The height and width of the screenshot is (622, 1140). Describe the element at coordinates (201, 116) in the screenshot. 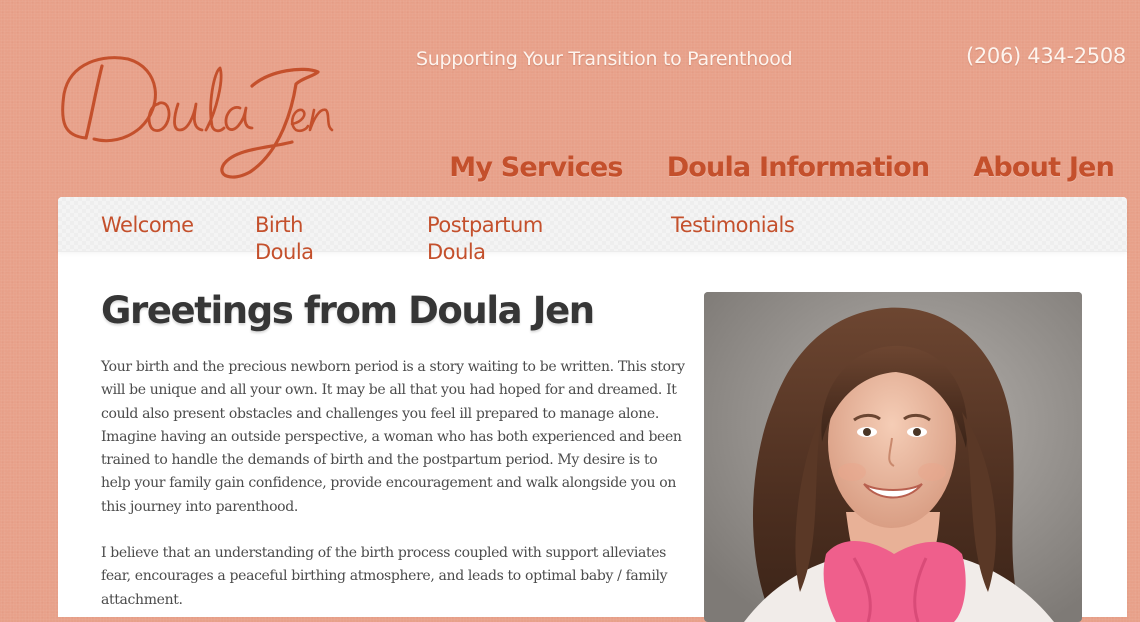

I see `doula-jen-logo` at that location.